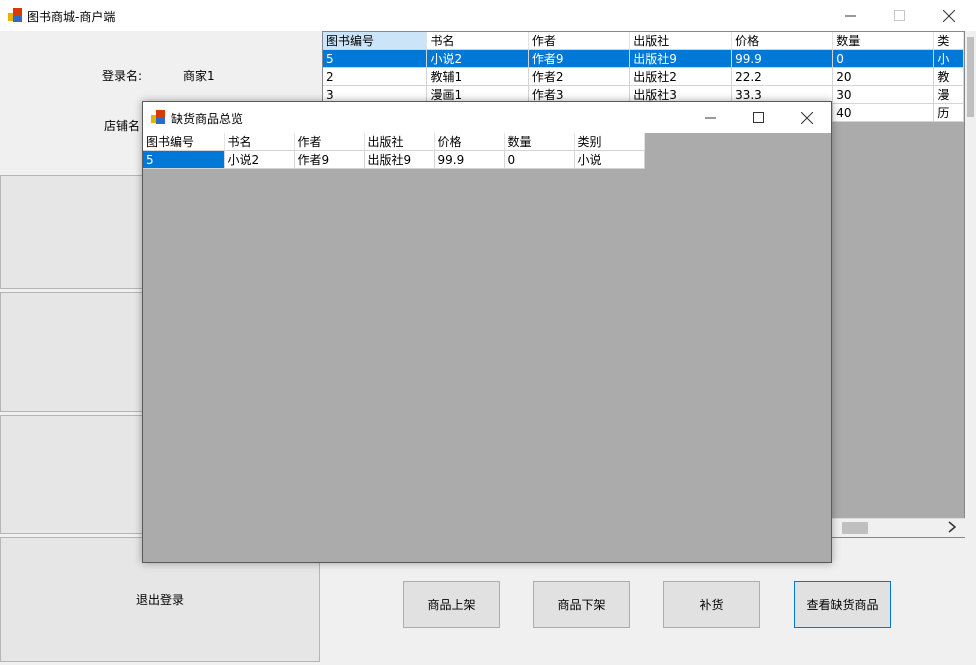 This screenshot has width=976, height=665. I want to click on dialog-minimize-button, so click(710, 117).